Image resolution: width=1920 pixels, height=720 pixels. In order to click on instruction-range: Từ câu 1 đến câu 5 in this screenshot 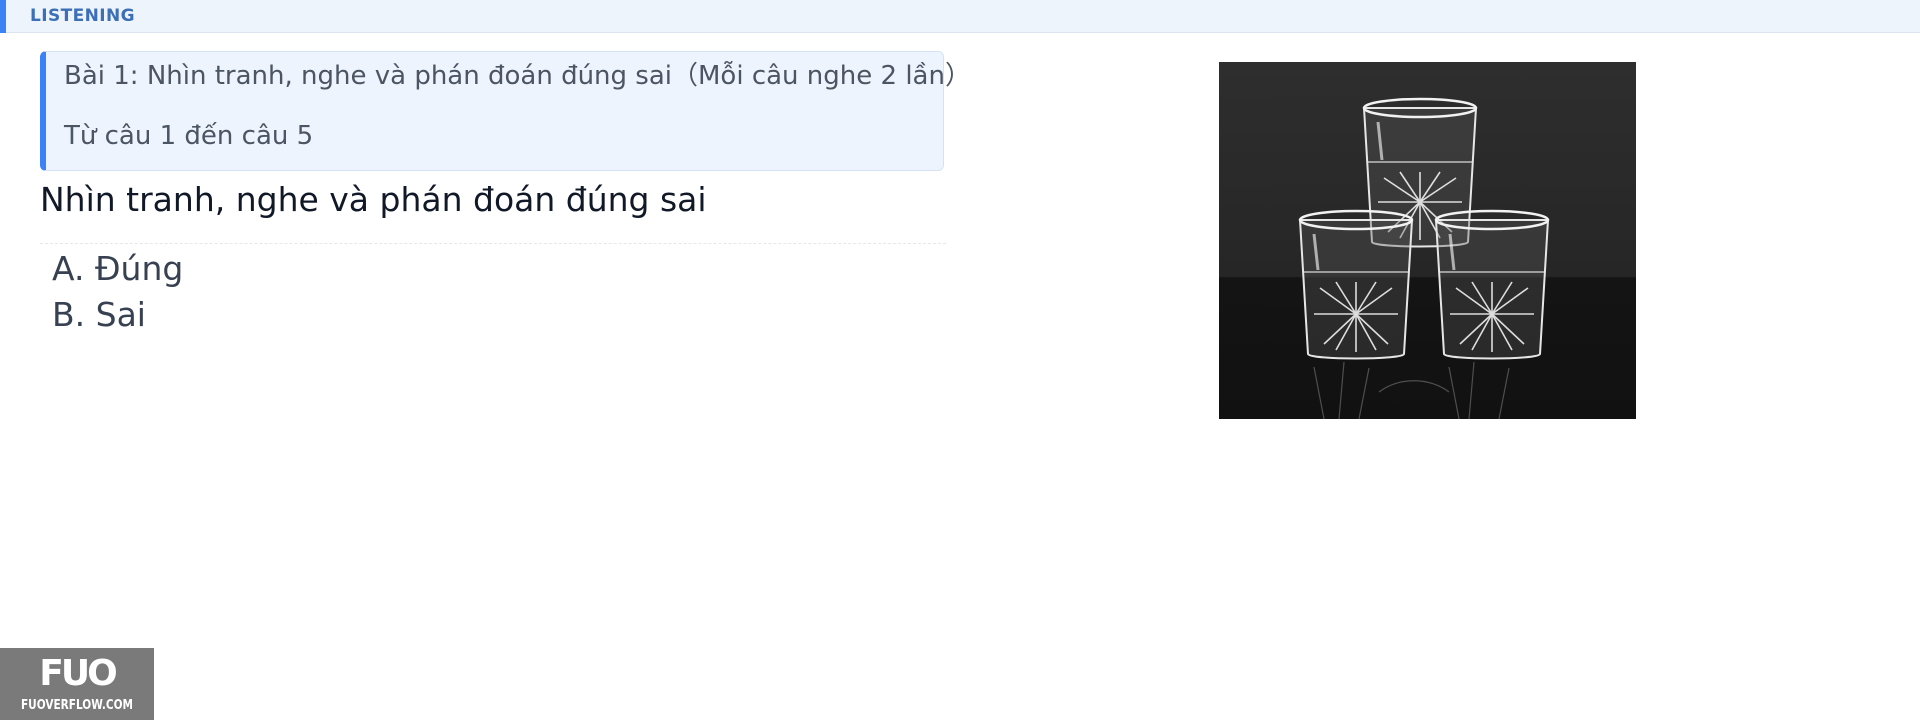, I will do `click(189, 136)`.